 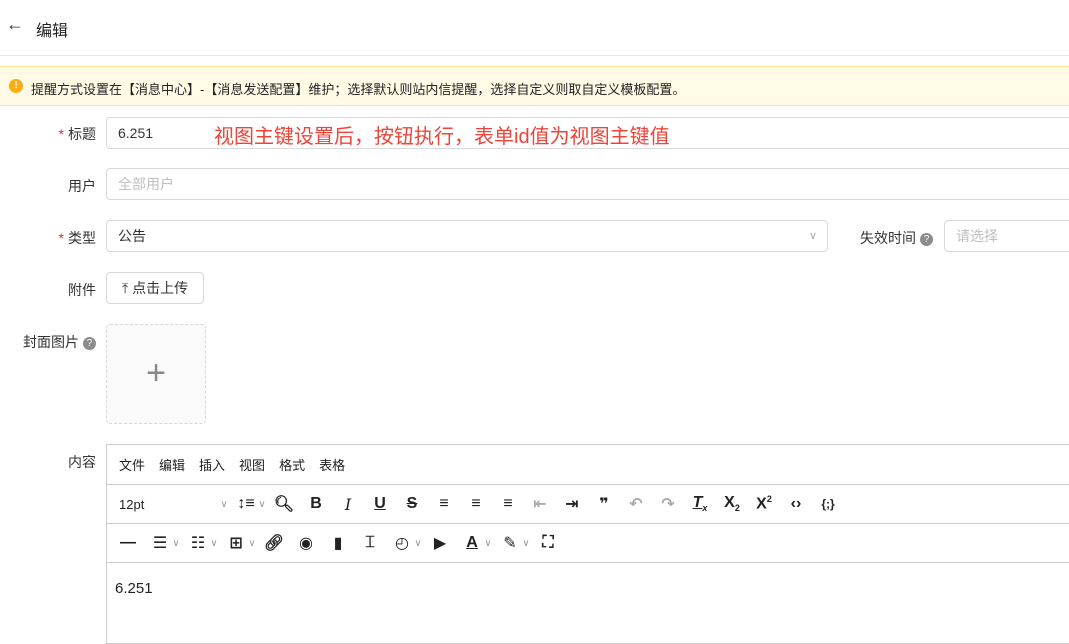 I want to click on redo-icon: ↷, so click(x=668, y=504).